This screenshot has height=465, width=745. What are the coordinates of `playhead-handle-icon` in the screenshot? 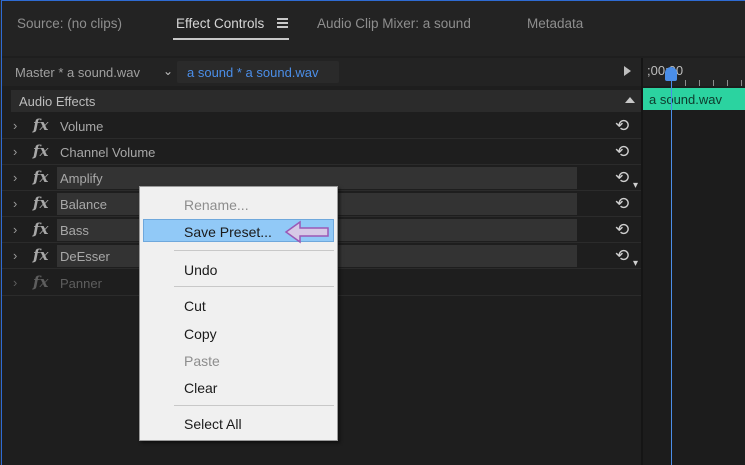 It's located at (671, 74).